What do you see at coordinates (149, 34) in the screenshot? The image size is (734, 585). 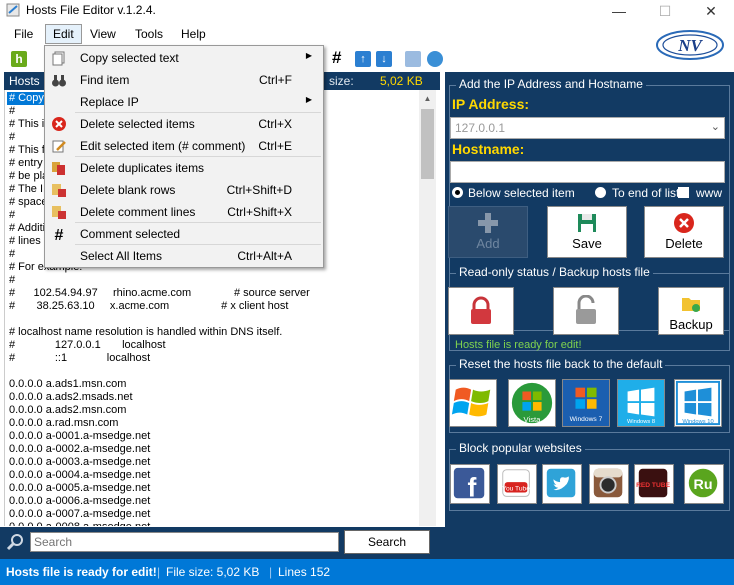 I see `menu-tools: Tools` at bounding box center [149, 34].